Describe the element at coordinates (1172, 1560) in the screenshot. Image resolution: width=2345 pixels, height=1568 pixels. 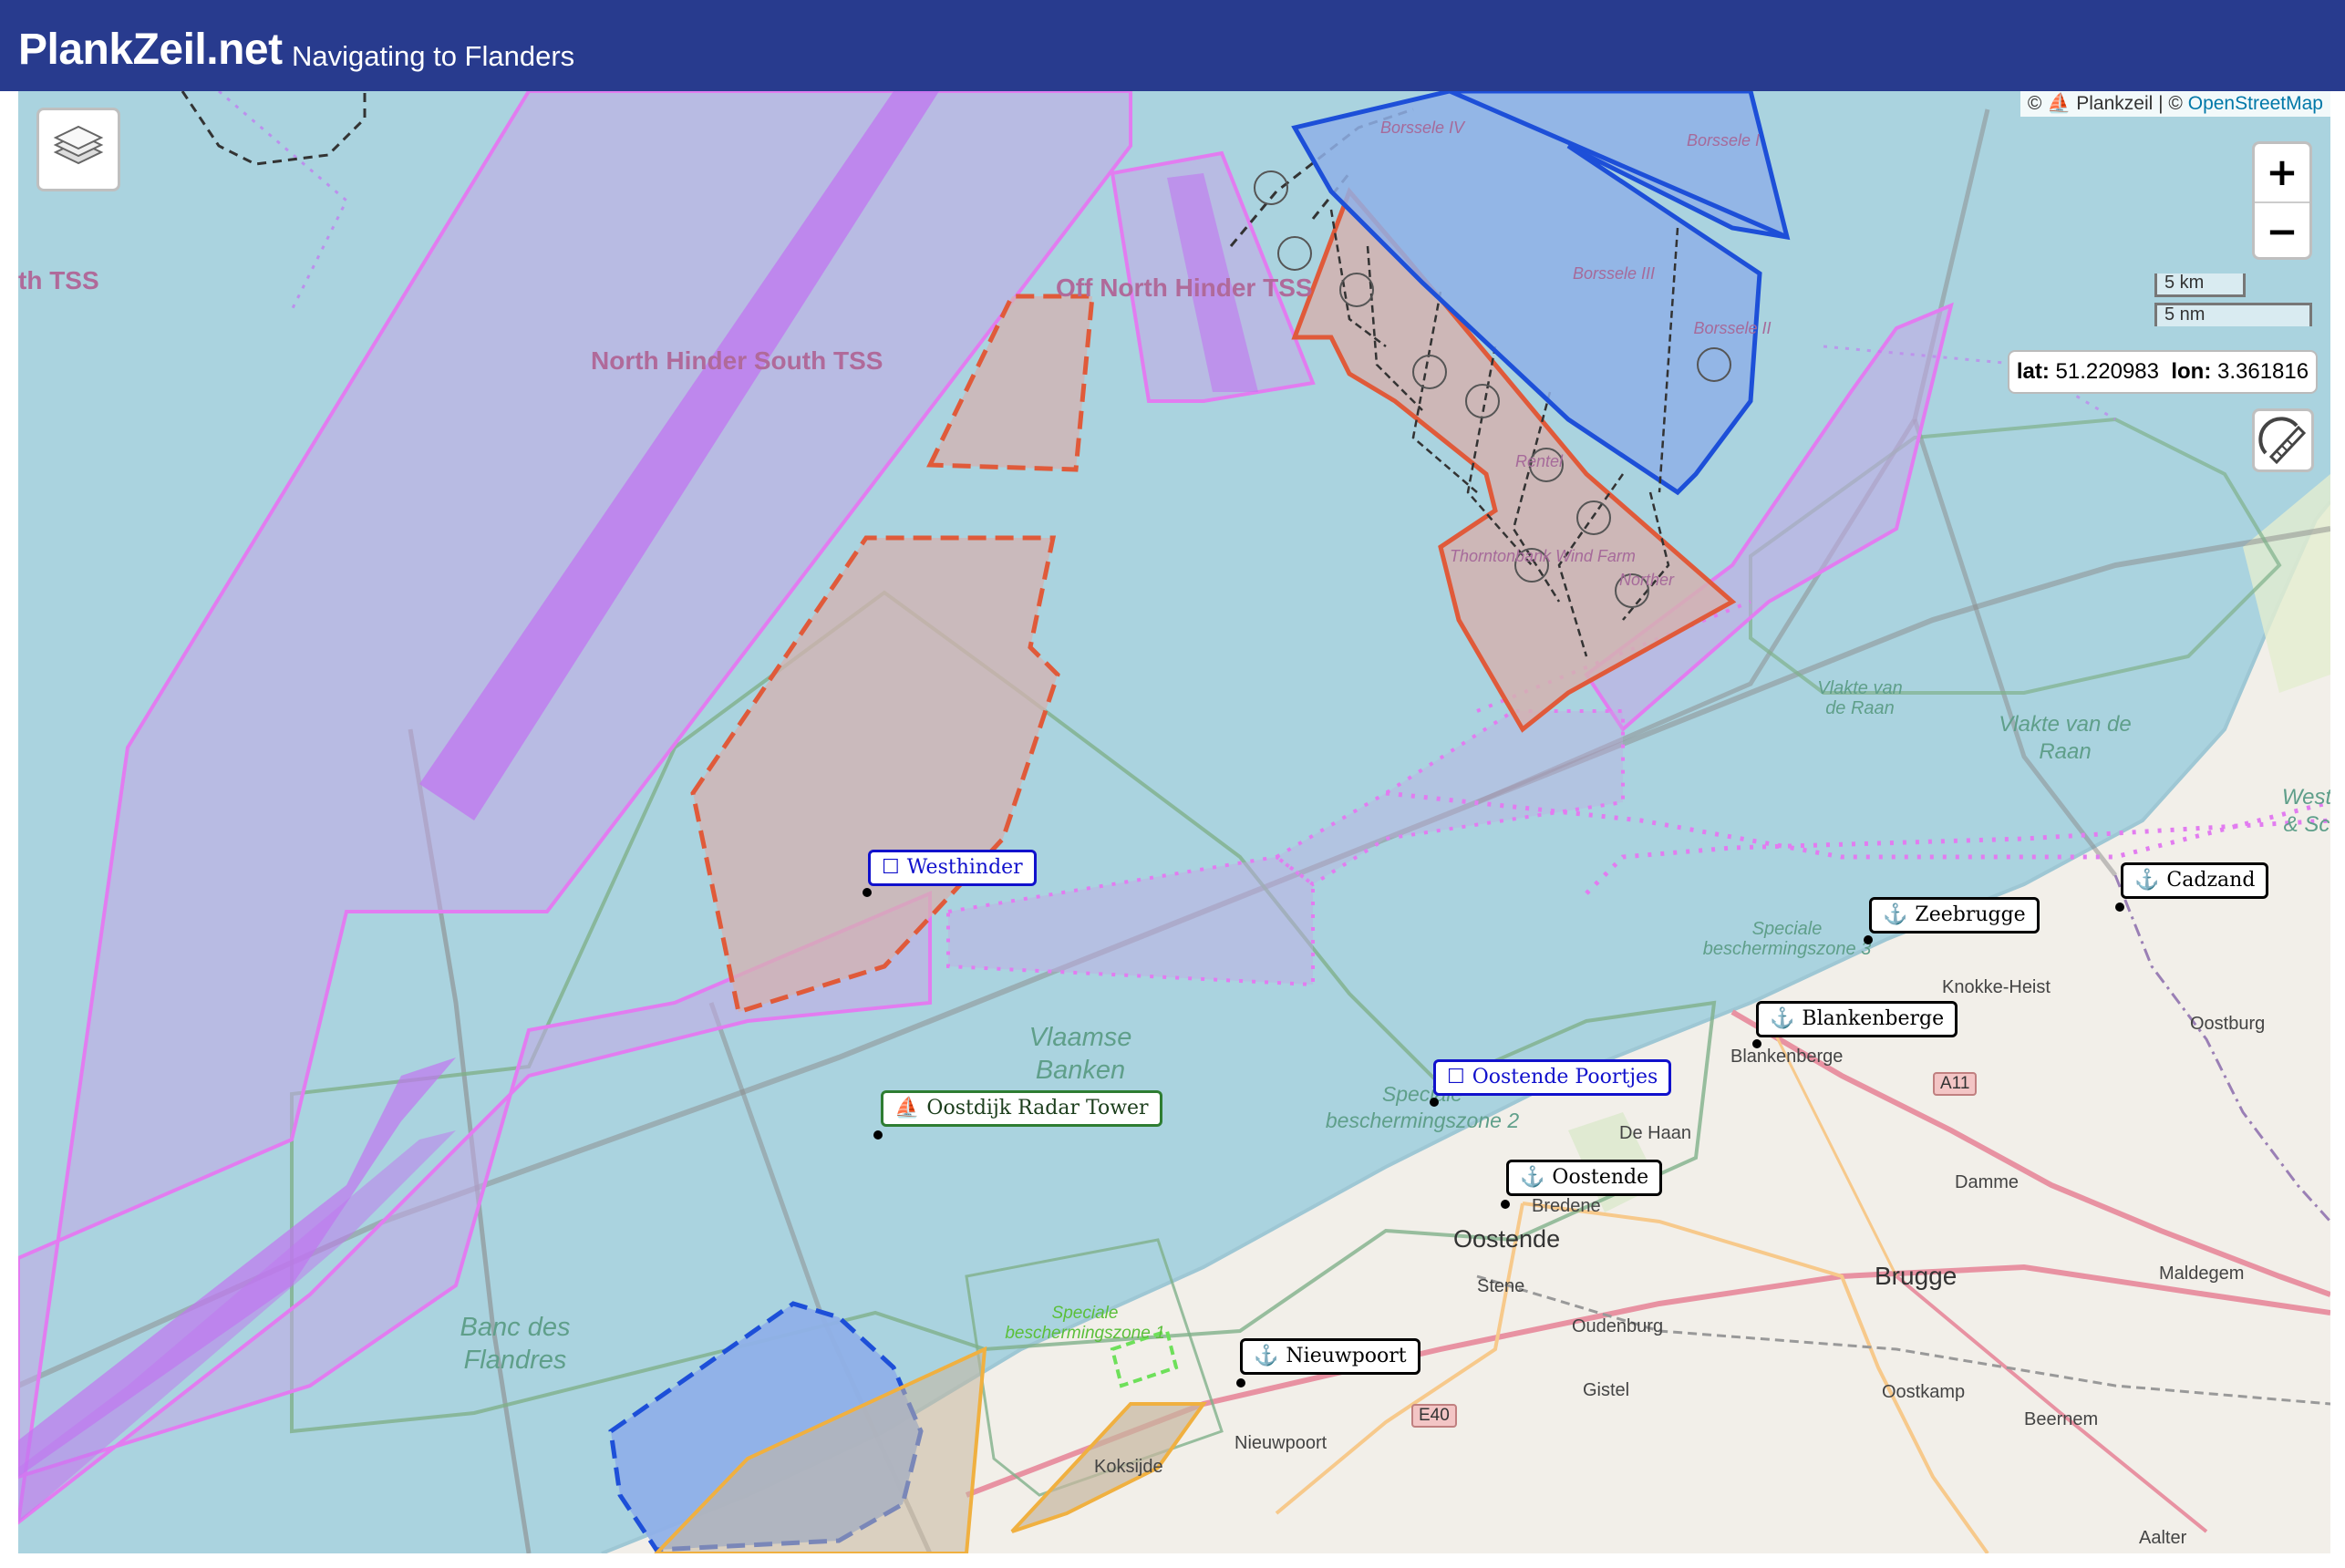
I see `page-footer-strip` at that location.